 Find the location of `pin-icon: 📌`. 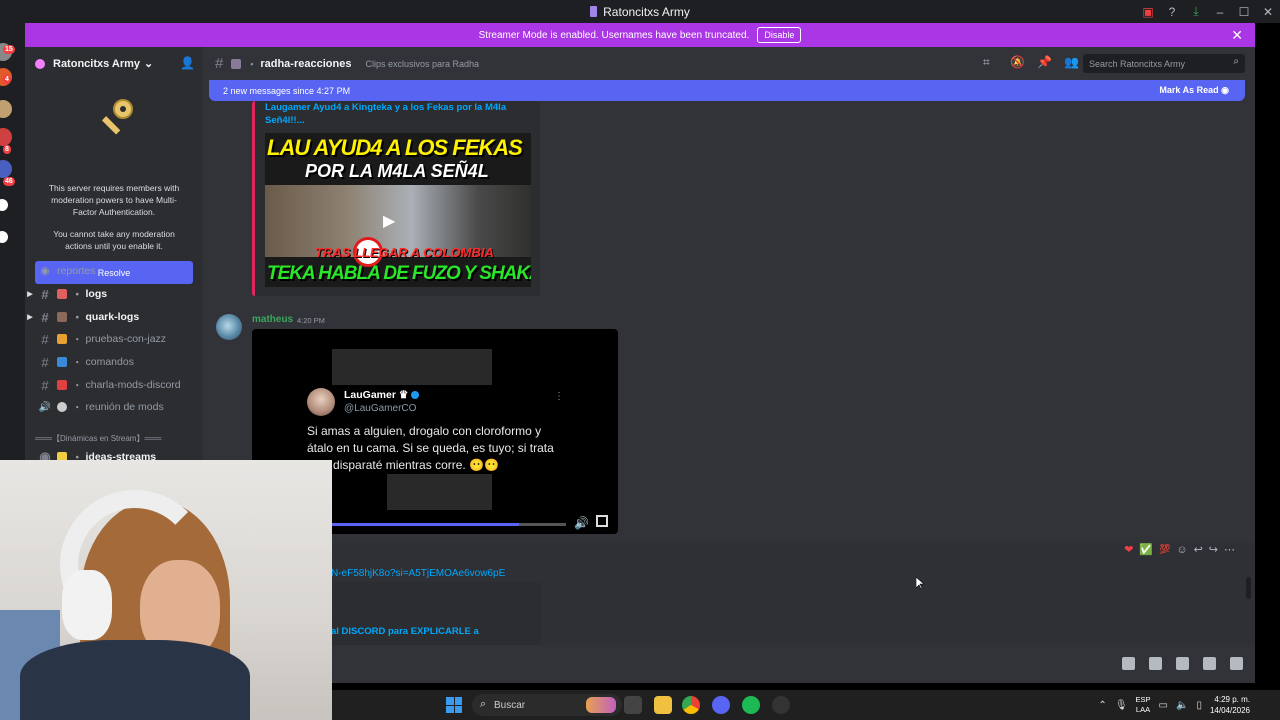

pin-icon: 📌 is located at coordinates (1044, 62).